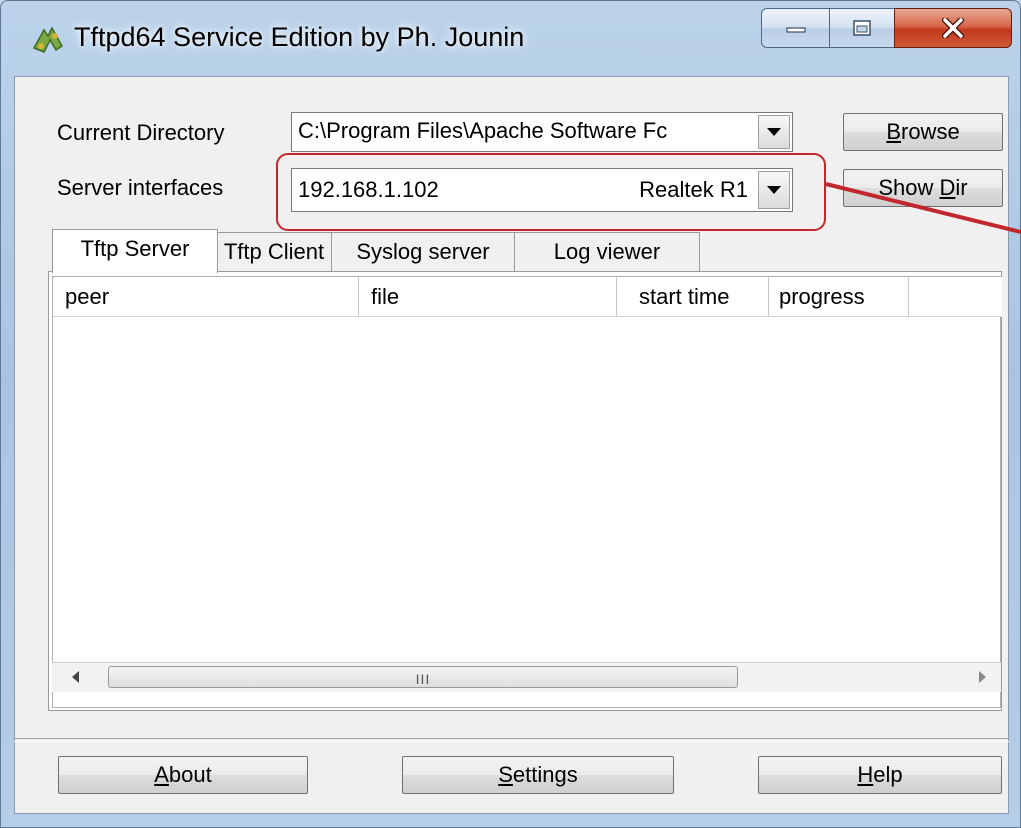 The width and height of the screenshot is (1021, 828). What do you see at coordinates (930, 131) in the screenshot?
I see `browse-label-post: rowse` at bounding box center [930, 131].